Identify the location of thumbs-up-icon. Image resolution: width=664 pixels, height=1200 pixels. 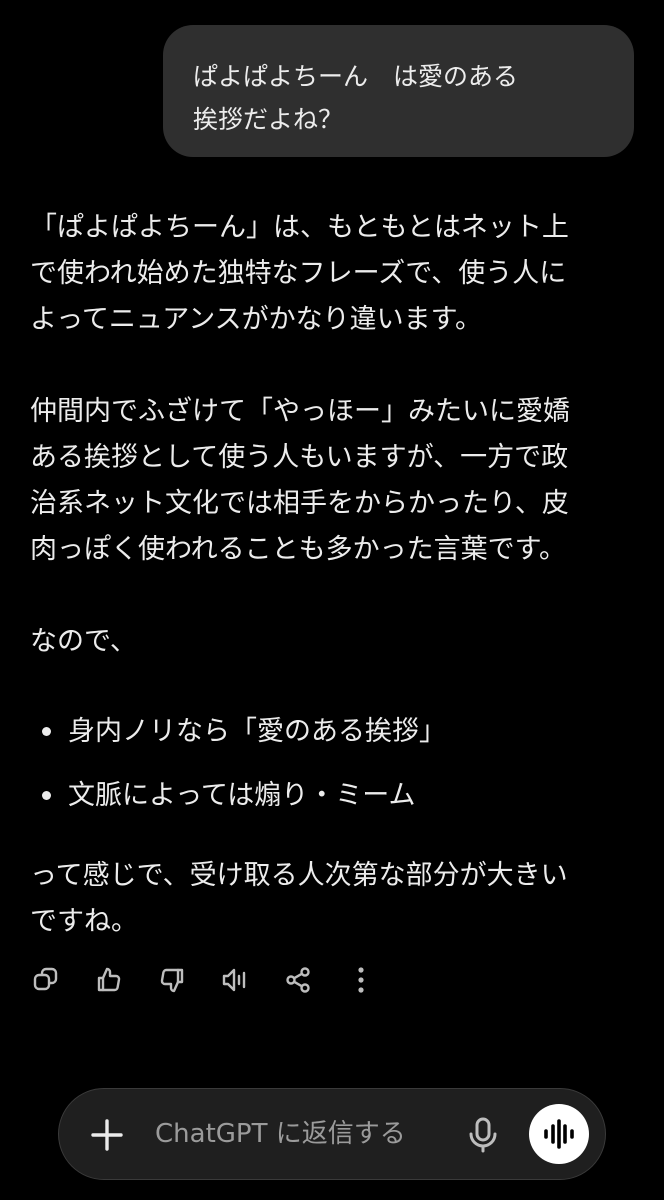
(109, 979).